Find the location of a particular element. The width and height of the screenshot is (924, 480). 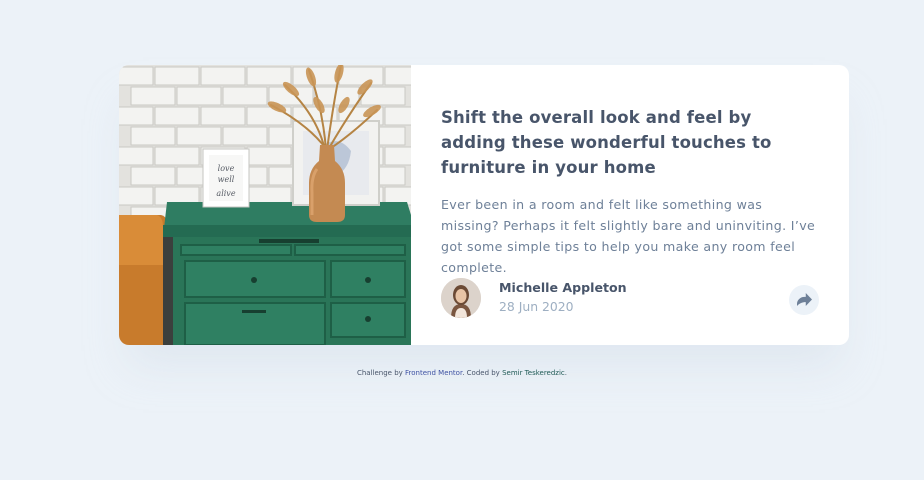

frame-text-line2: well is located at coordinates (226, 179).